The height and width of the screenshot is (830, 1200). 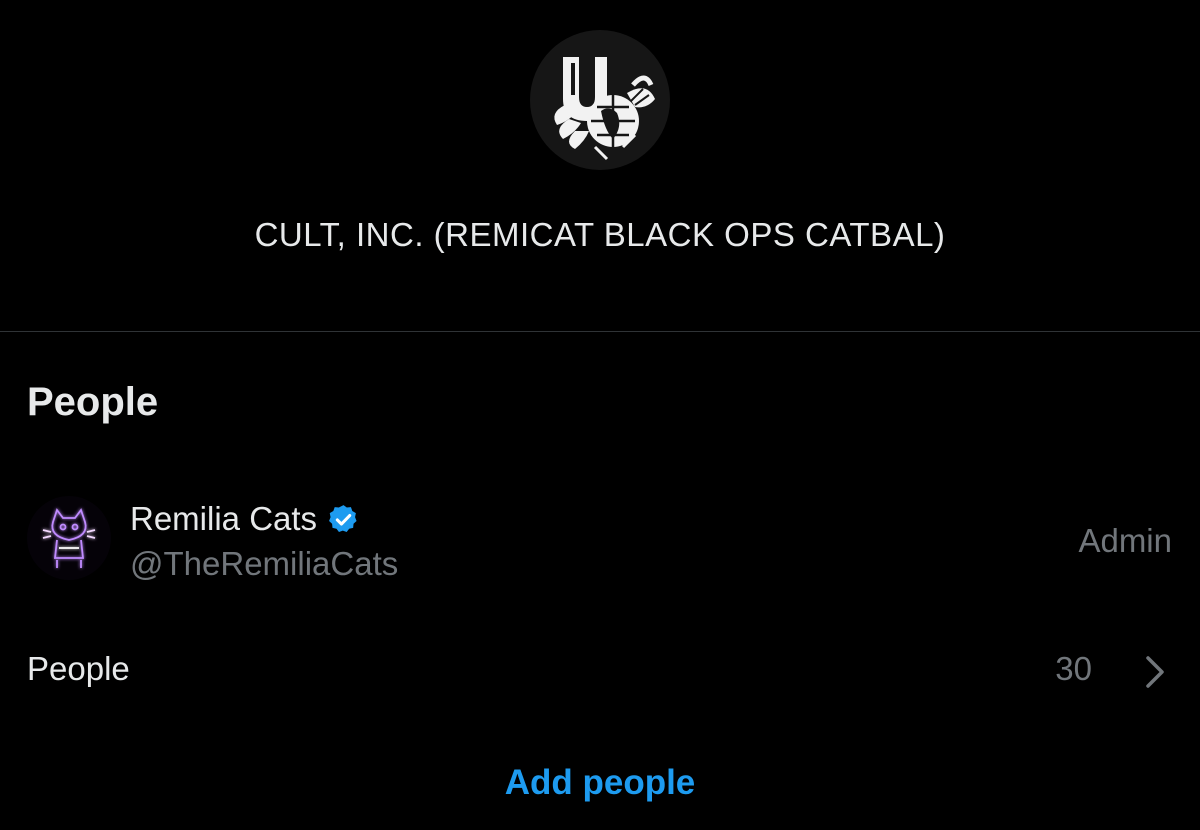 What do you see at coordinates (600, 540) in the screenshot?
I see `member-row: Remilia Cats @TheRemiliaCats Admin` at bounding box center [600, 540].